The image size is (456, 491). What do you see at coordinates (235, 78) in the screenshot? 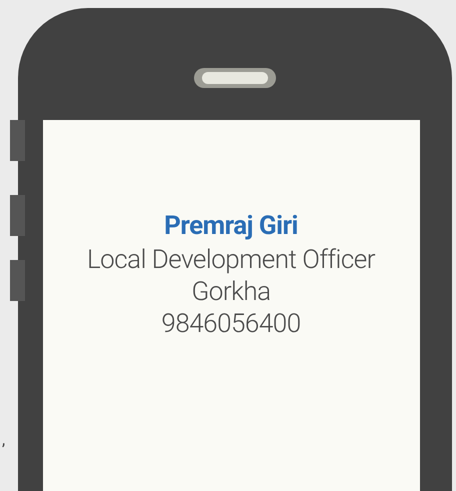
I see `speaker-icon` at bounding box center [235, 78].